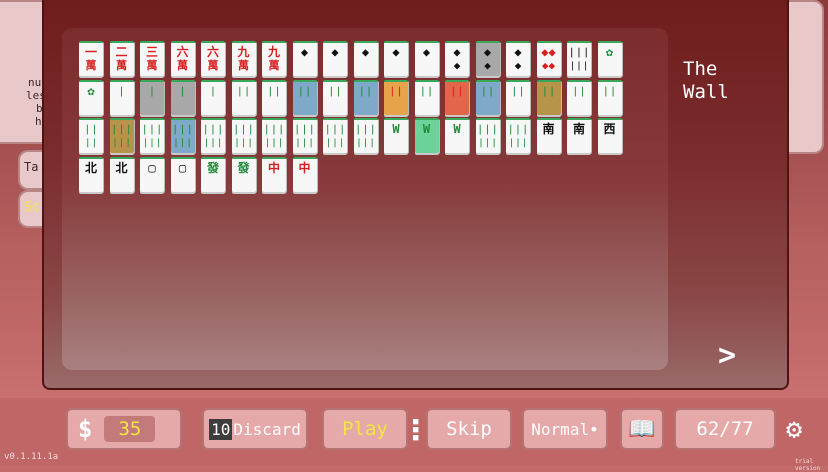 This screenshot has width=828, height=472. What do you see at coordinates (182, 174) in the screenshot?
I see `wall-tile: ▢` at bounding box center [182, 174].